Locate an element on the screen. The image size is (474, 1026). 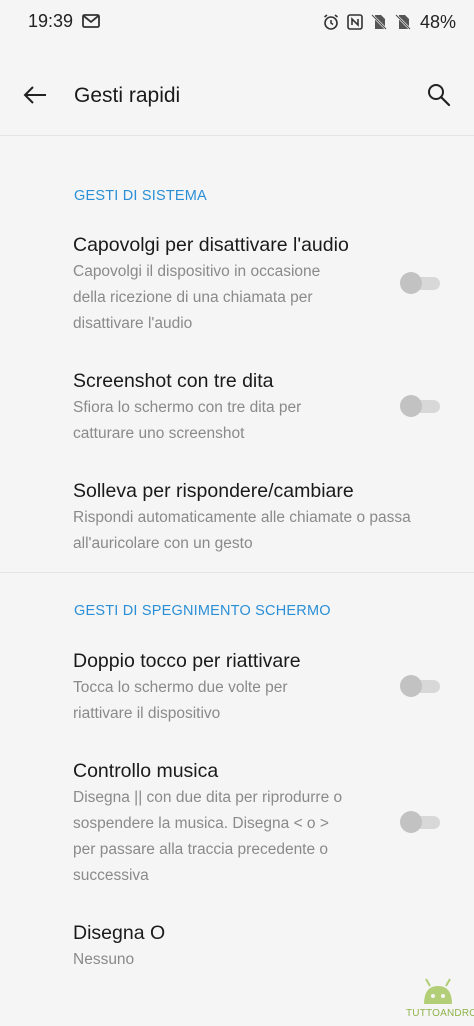
battery-percent: 48% is located at coordinates (437, 21).